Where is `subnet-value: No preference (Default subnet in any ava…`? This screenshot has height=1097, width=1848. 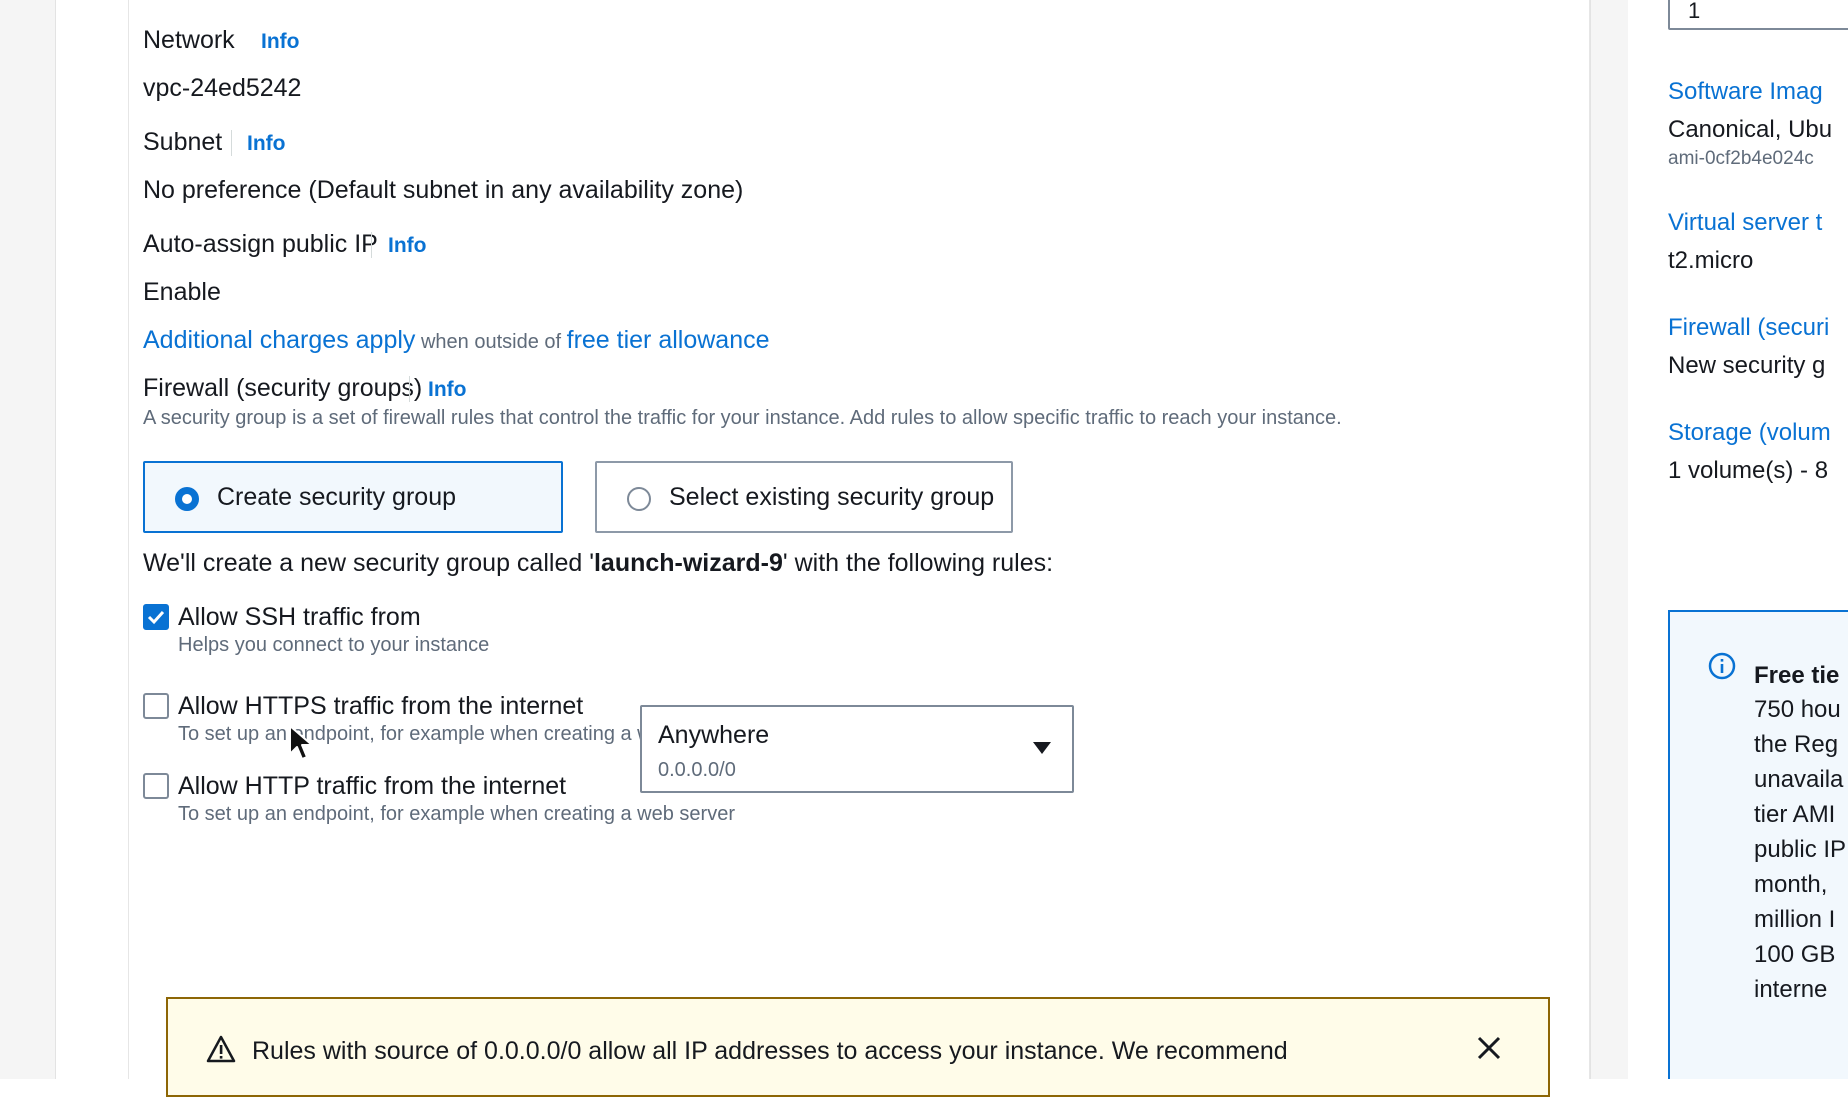 subnet-value: No preference (Default subnet in any ava… is located at coordinates (443, 190).